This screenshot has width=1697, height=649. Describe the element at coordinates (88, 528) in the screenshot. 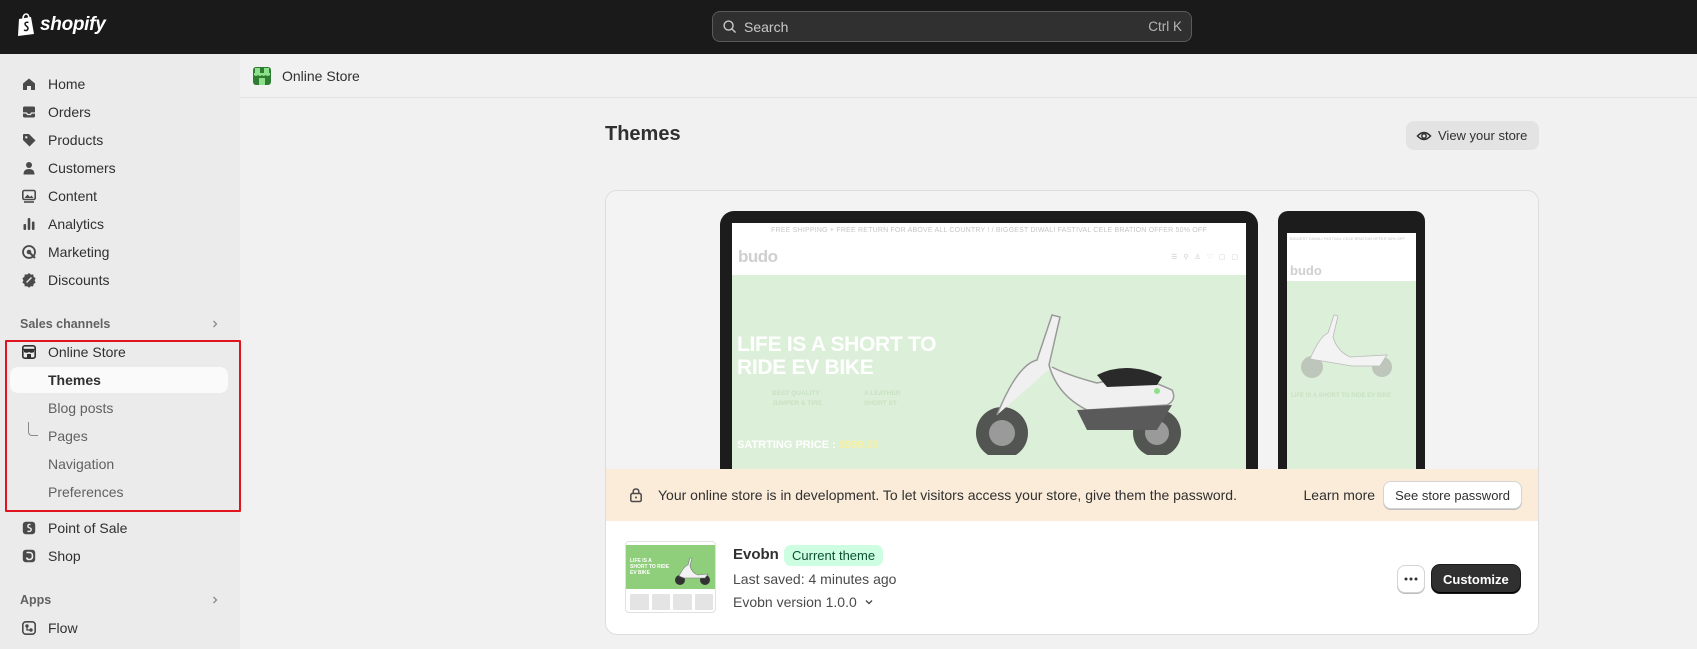

I see `sidebar-item-label: Point of Sale` at that location.